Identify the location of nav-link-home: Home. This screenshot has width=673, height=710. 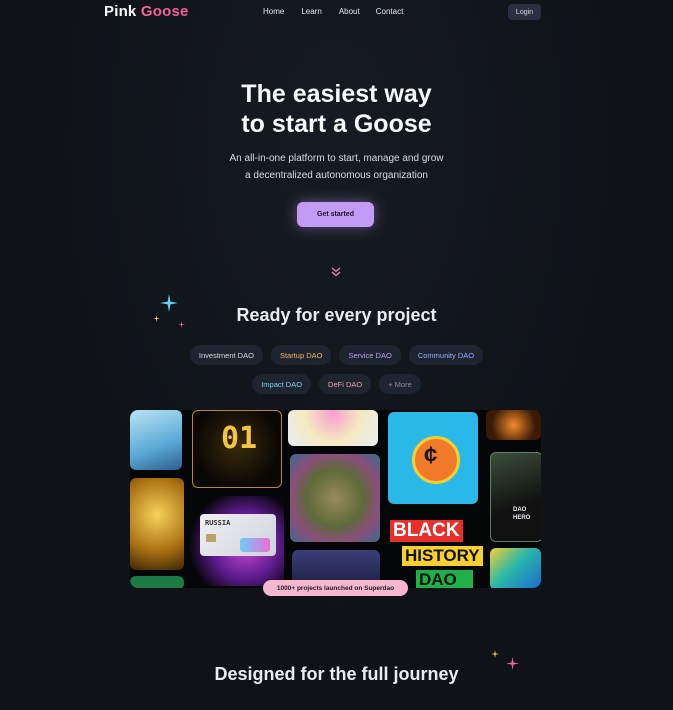
(273, 11).